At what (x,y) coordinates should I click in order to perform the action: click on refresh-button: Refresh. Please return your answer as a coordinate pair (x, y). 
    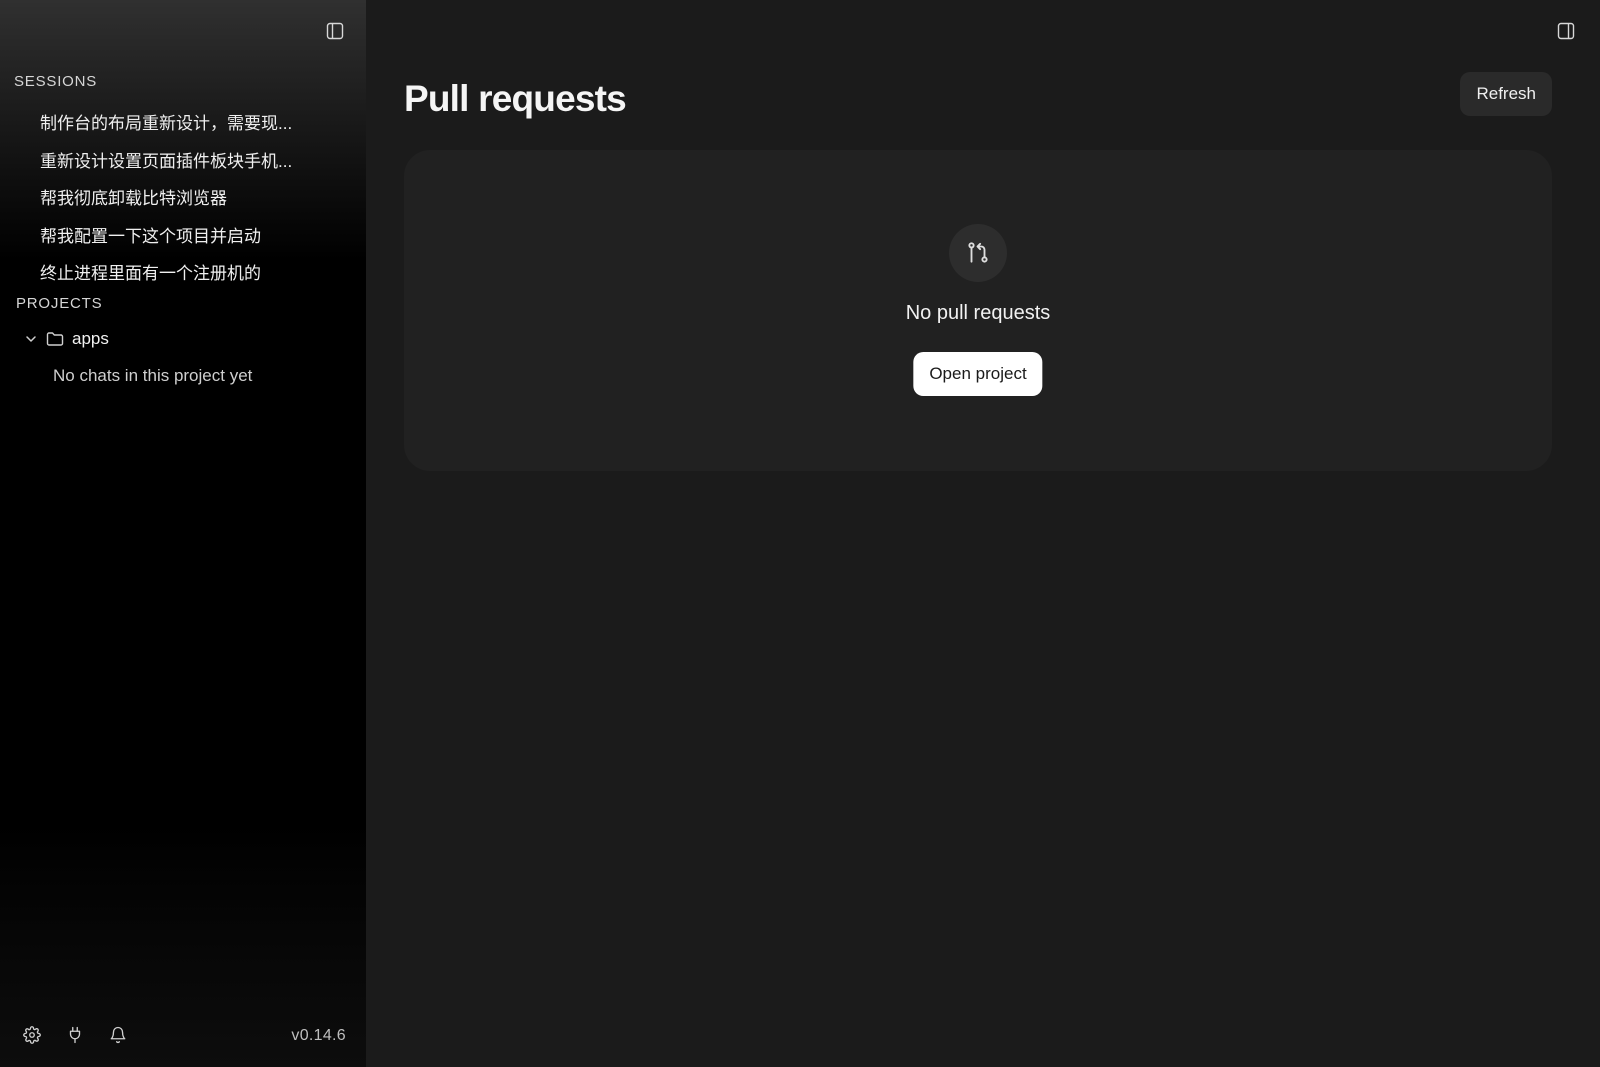
    Looking at the image, I should click on (1506, 94).